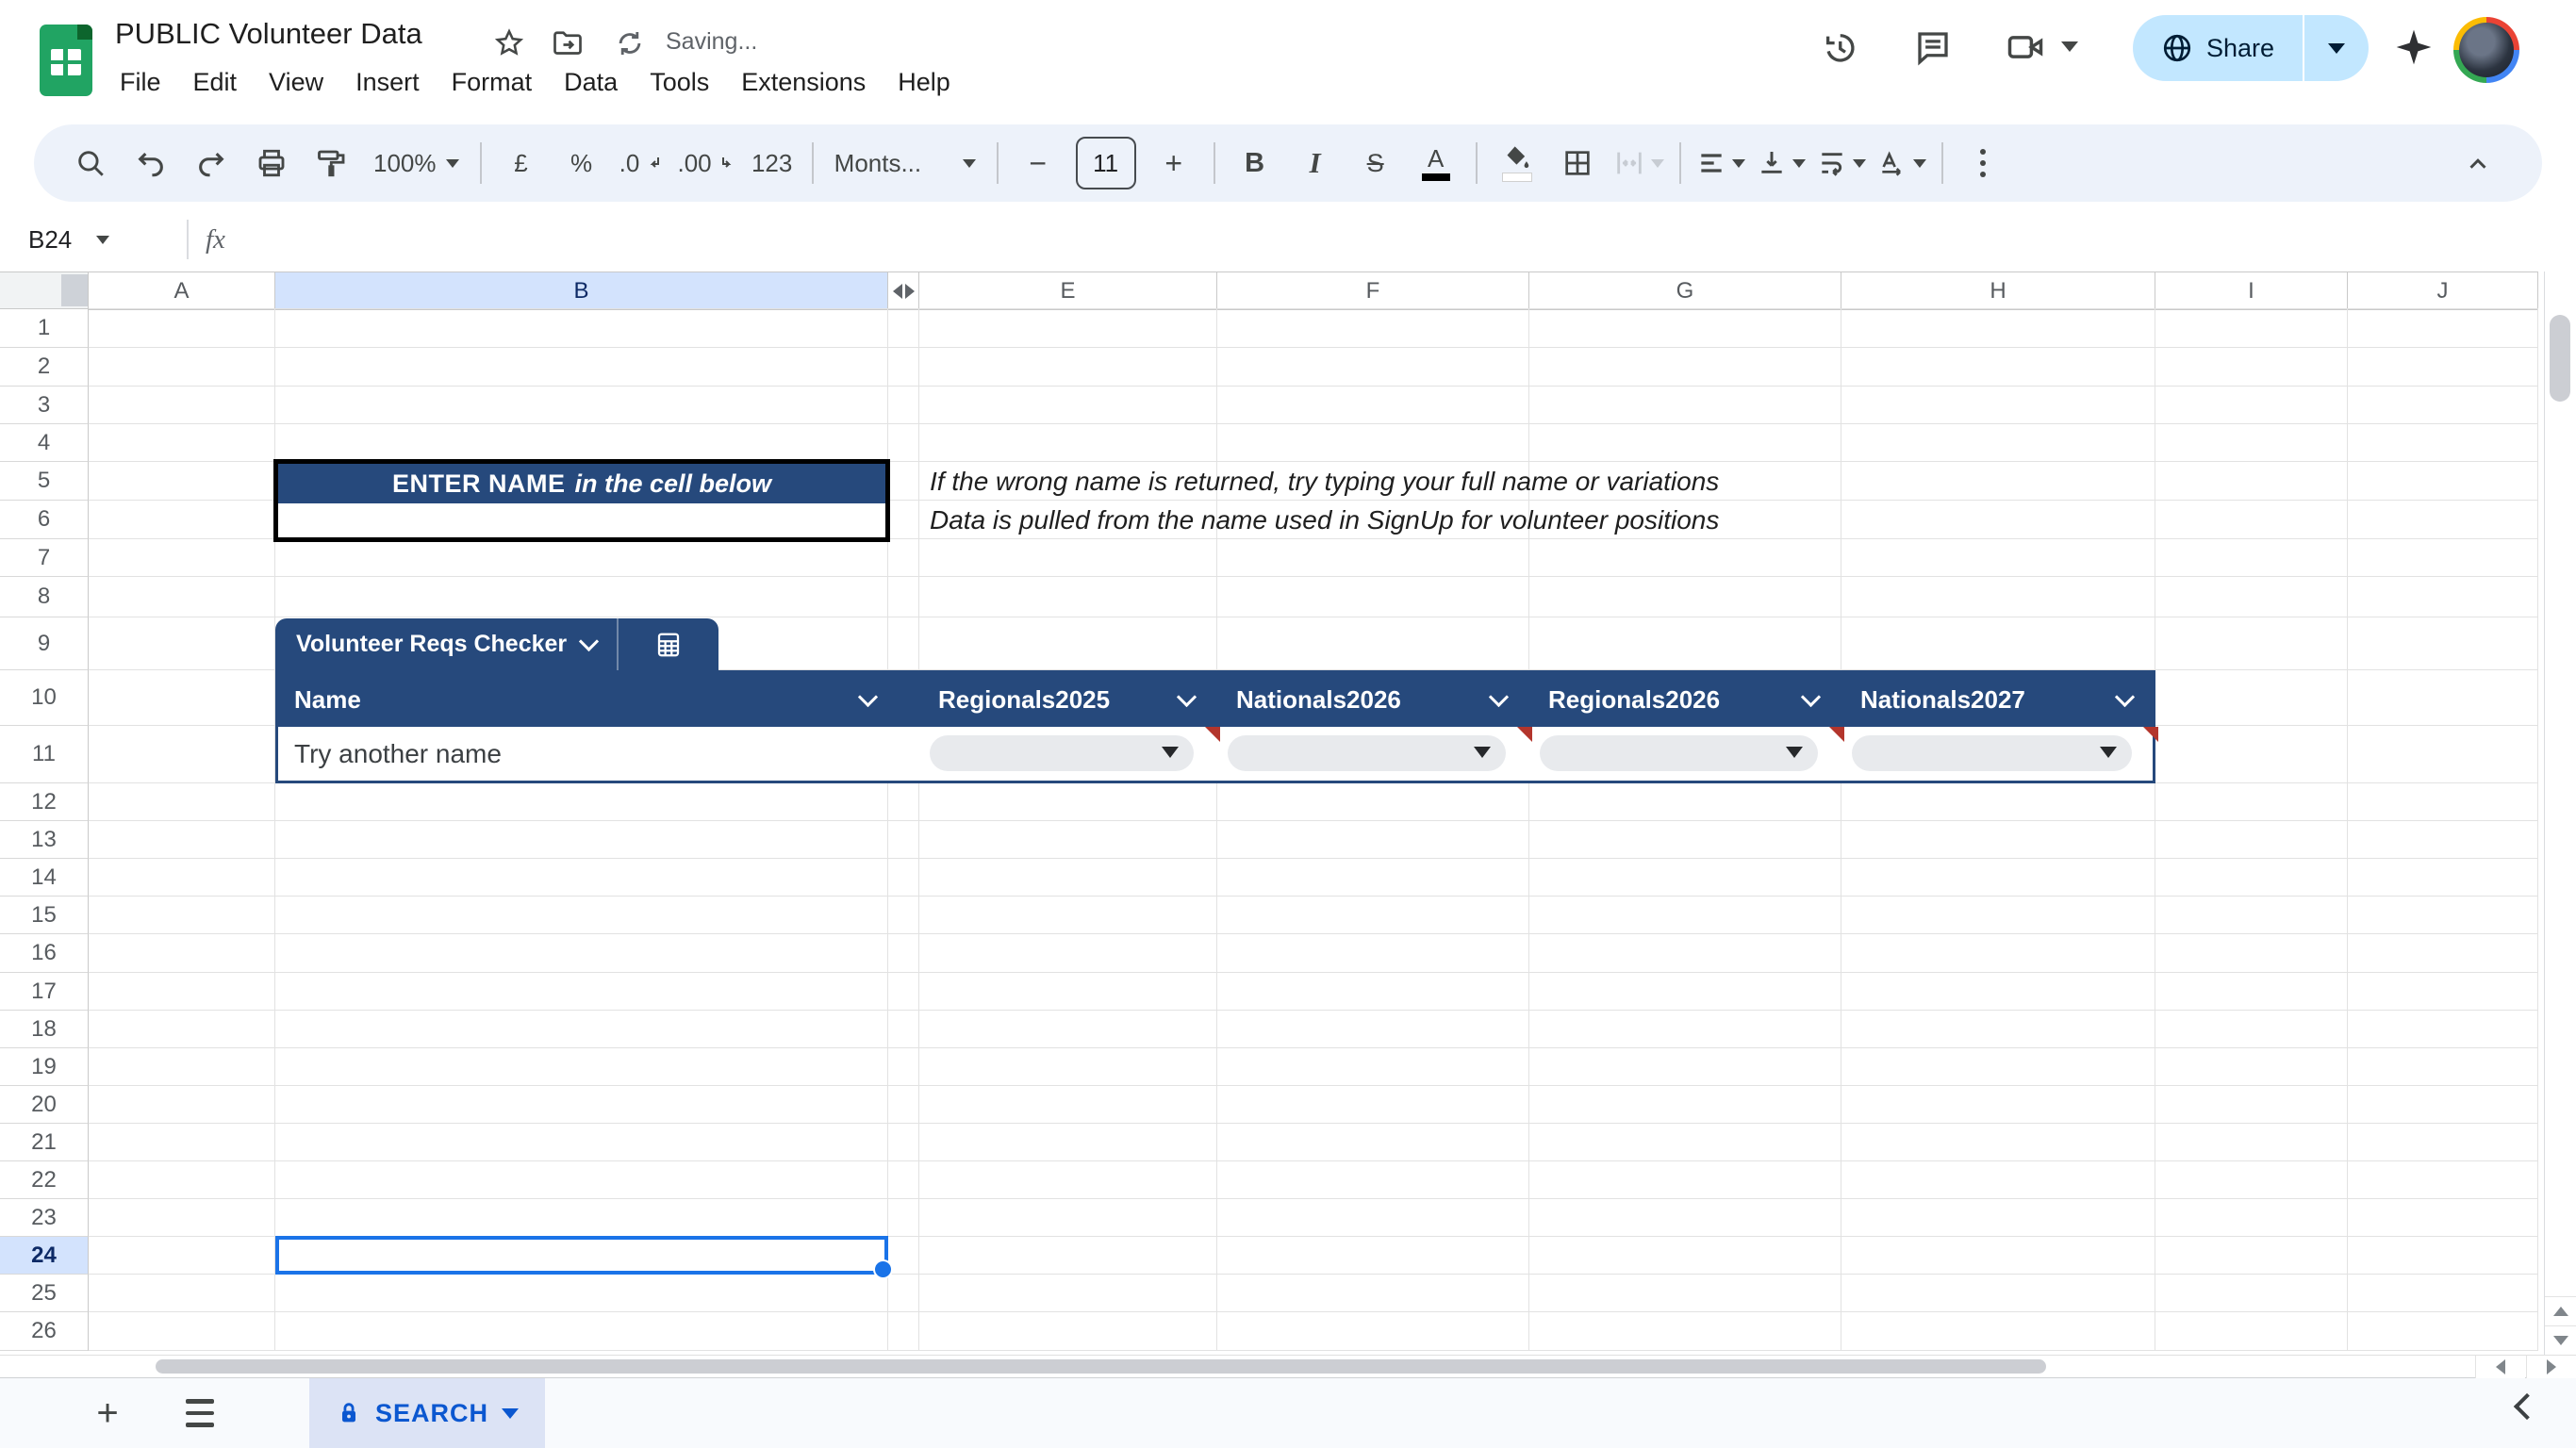 This screenshot has height=1448, width=2576. I want to click on column-header-I: I, so click(2251, 291).